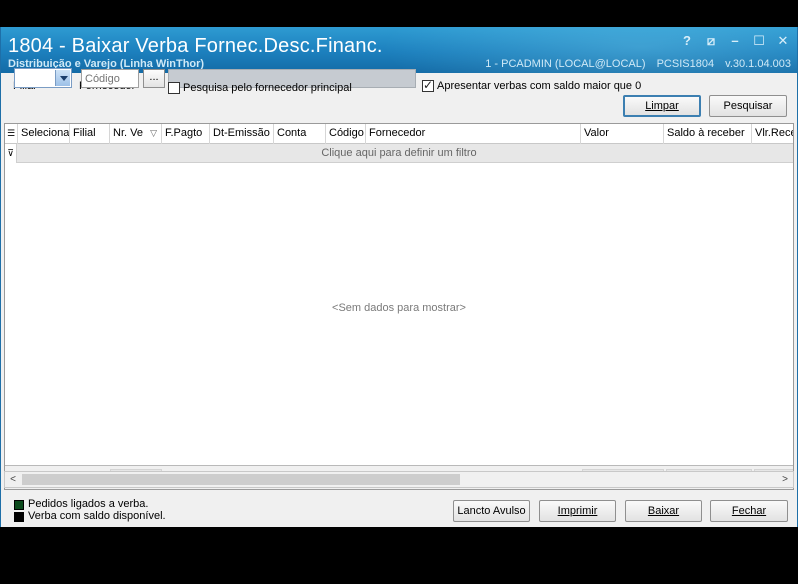  I want to click on col-vlr-recebido: Vlr.Rece, so click(772, 134).